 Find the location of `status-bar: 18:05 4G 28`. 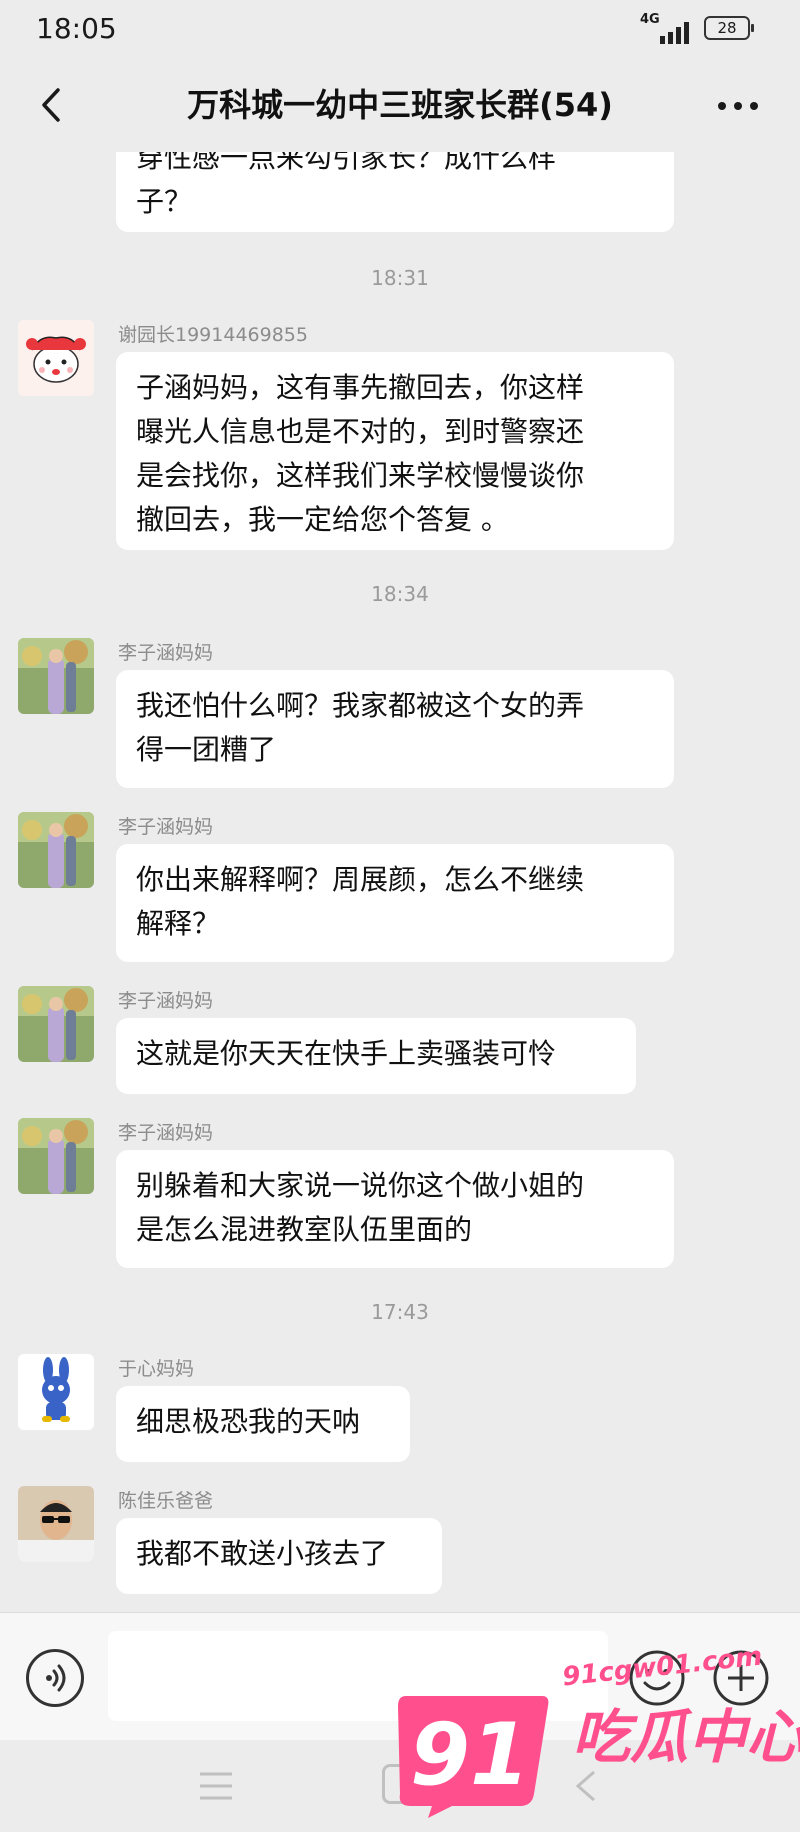

status-bar: 18:05 4G 28 is located at coordinates (400, 29).